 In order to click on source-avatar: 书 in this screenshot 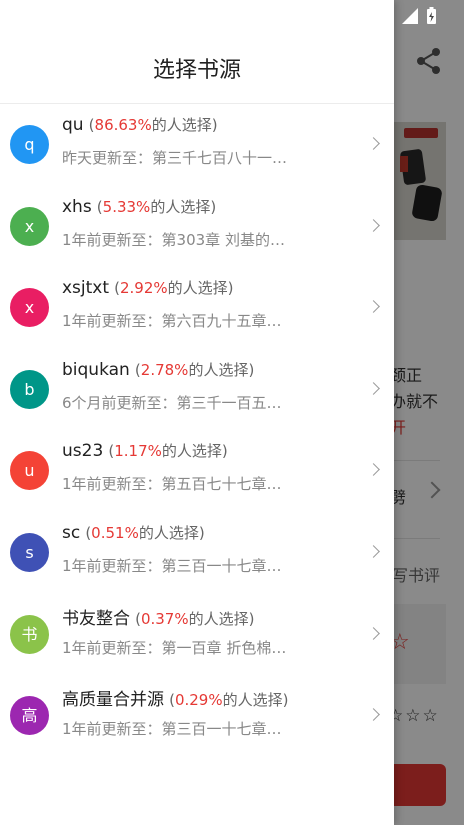, I will do `click(29, 634)`.